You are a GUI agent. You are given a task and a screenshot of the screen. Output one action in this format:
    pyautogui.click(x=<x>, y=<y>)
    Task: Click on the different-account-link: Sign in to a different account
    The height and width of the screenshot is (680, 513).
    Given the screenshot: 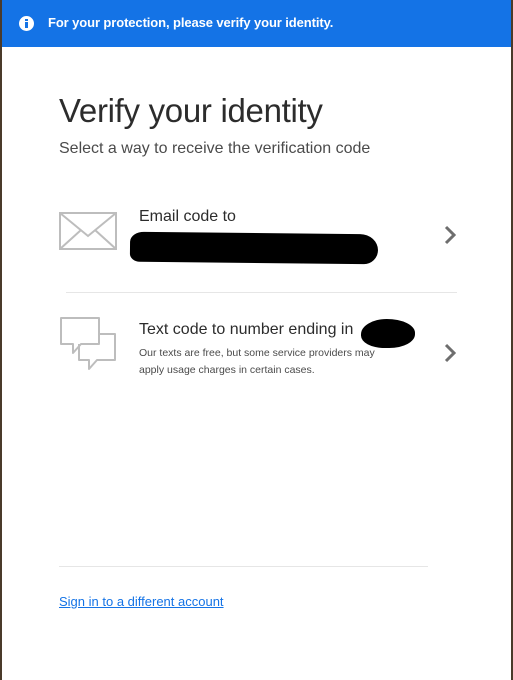 What is the action you would take?
    pyautogui.click(x=141, y=601)
    